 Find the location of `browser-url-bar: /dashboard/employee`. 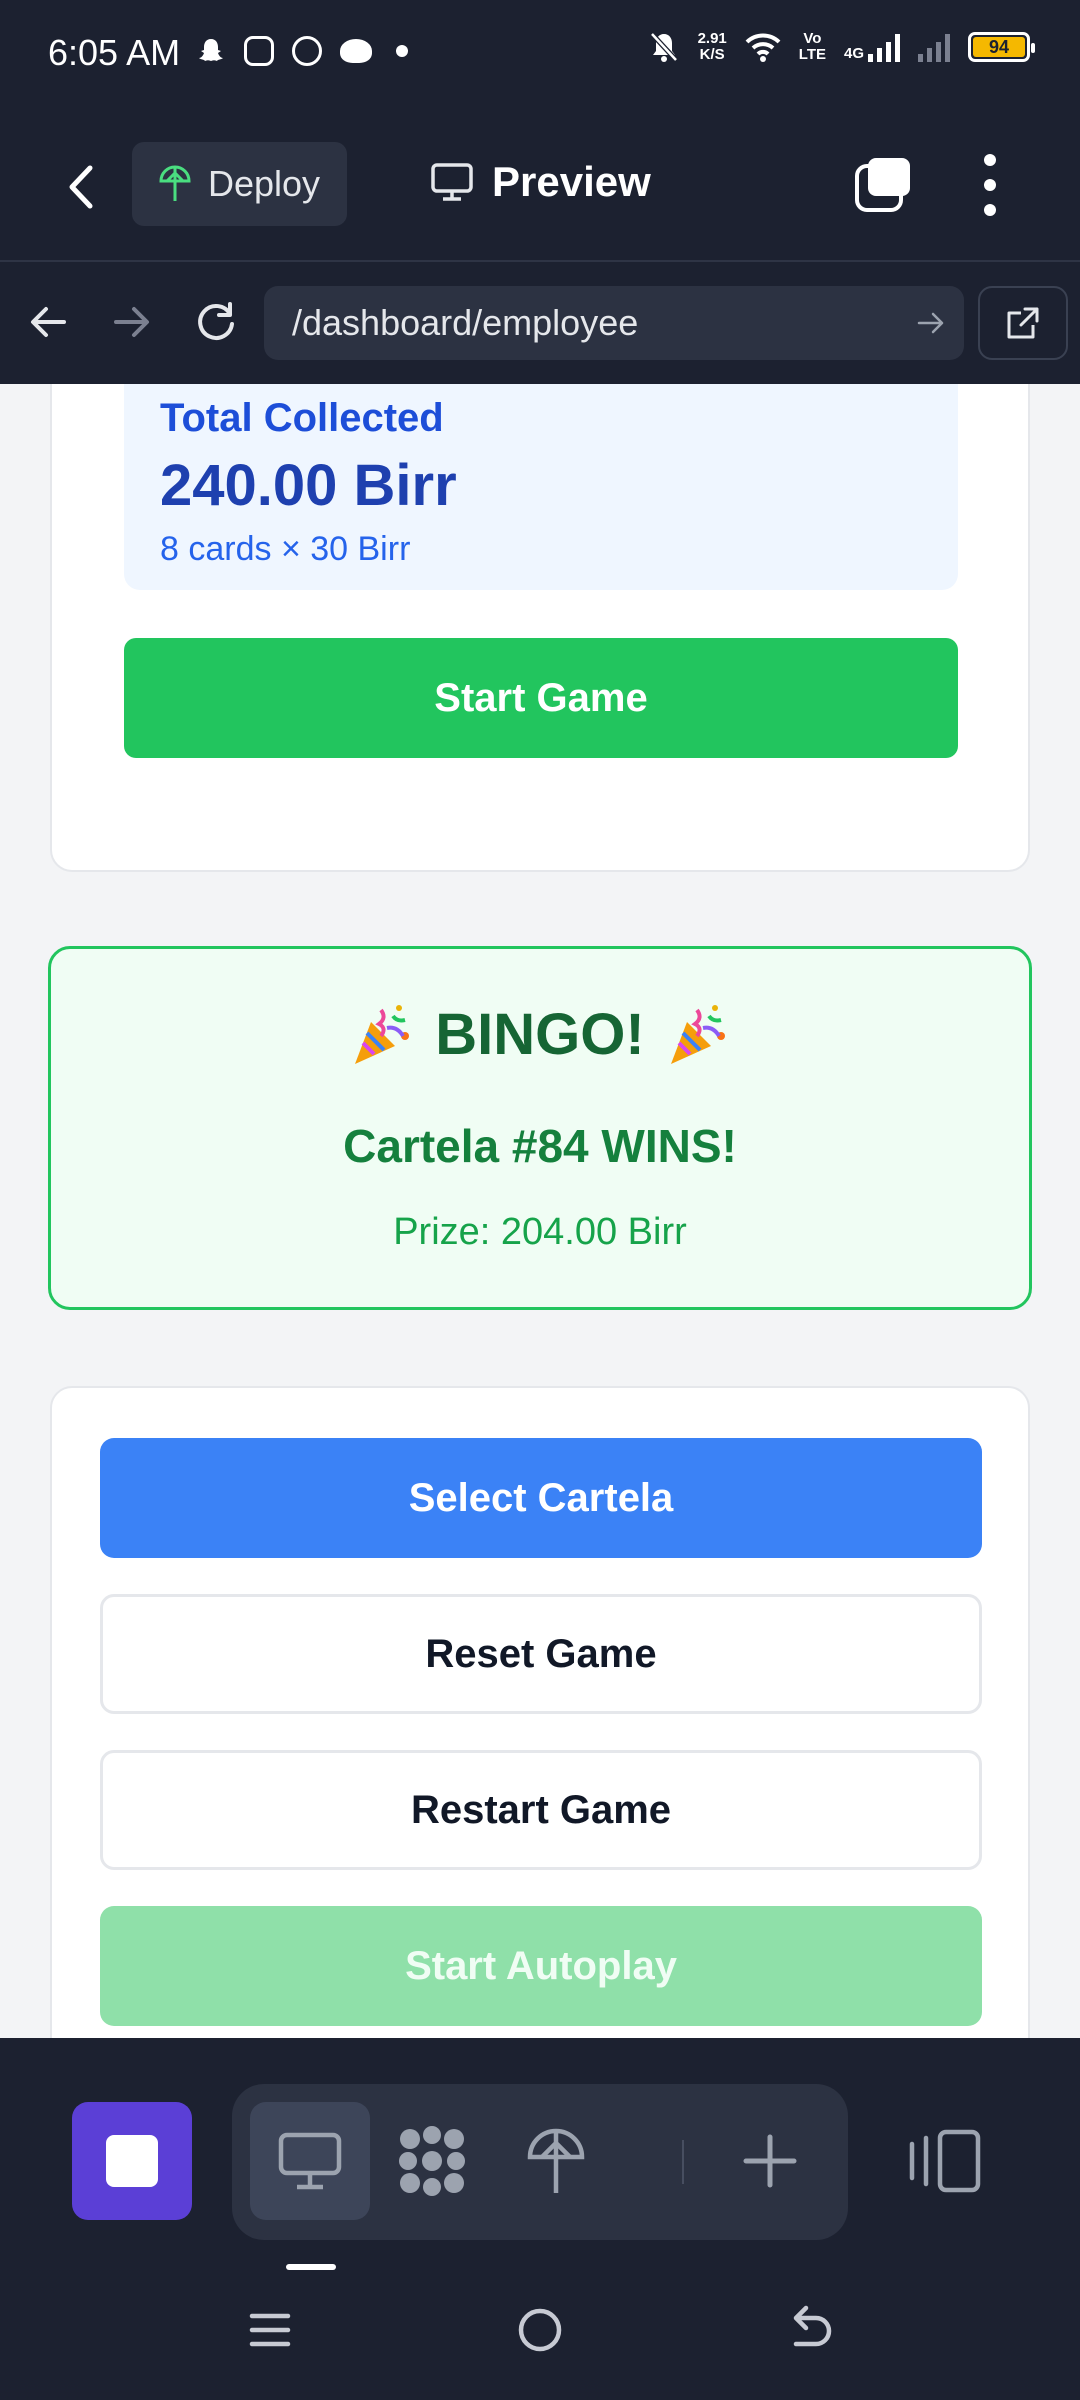

browser-url-bar: /dashboard/employee is located at coordinates (540, 323).